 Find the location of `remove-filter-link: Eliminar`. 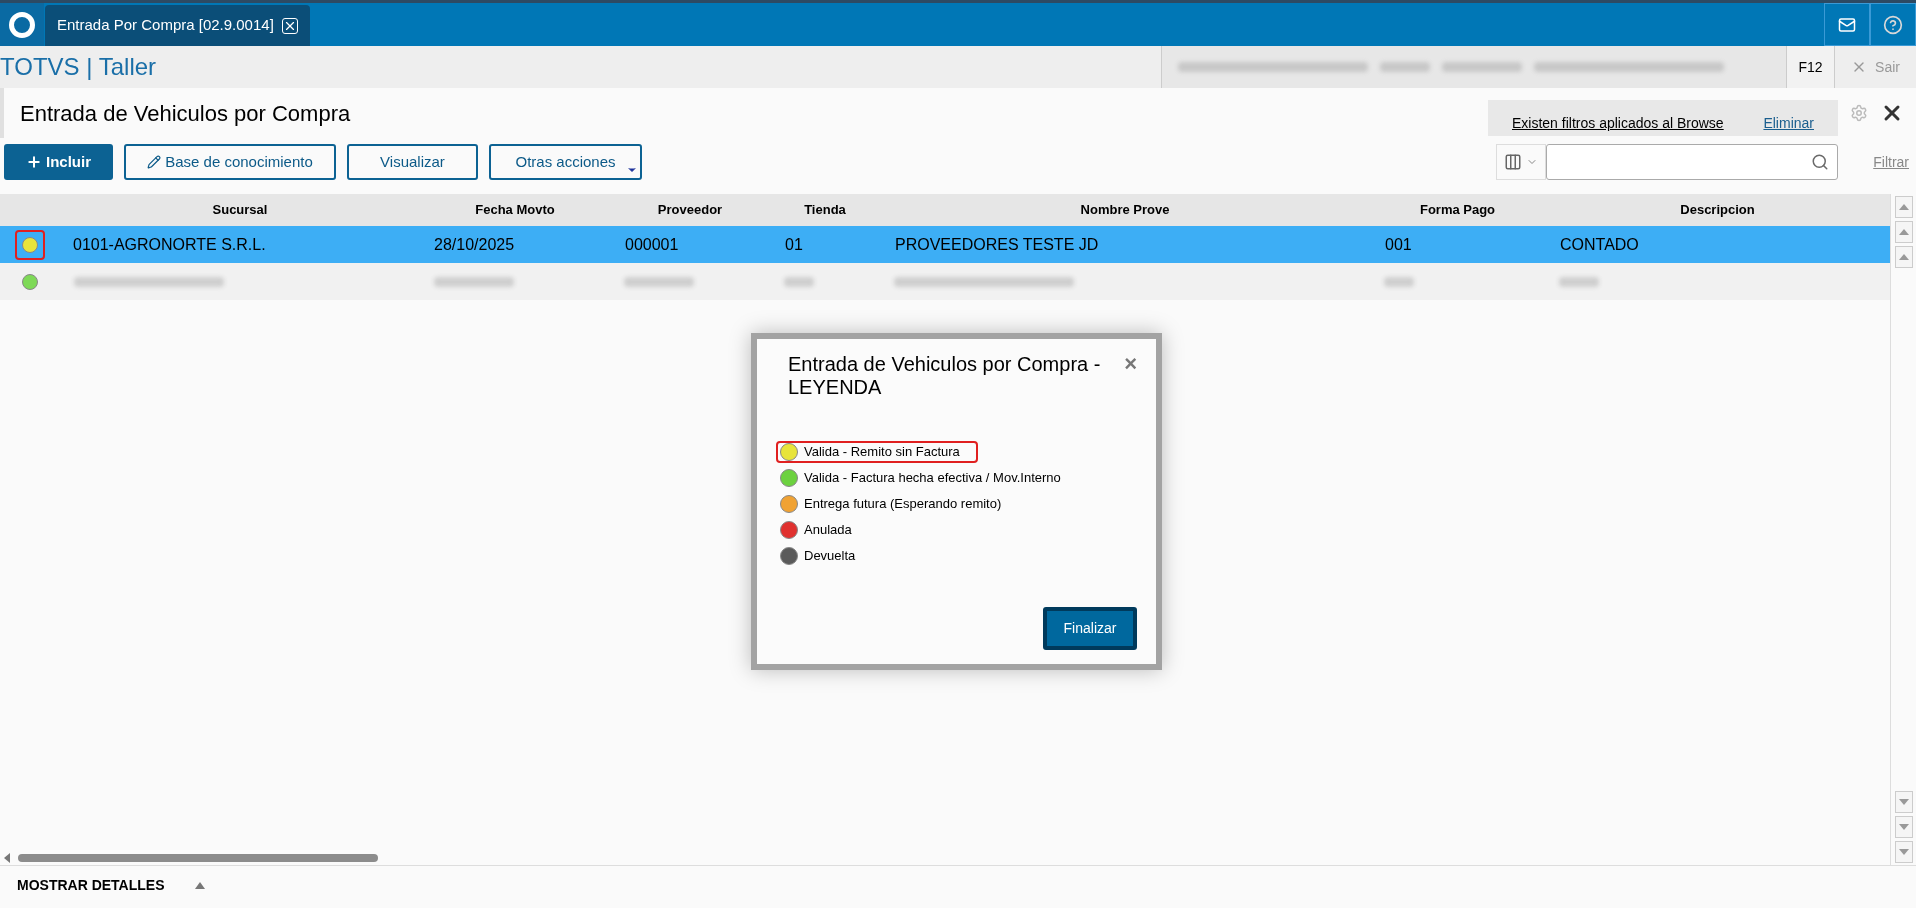

remove-filter-link: Eliminar is located at coordinates (1788, 123).